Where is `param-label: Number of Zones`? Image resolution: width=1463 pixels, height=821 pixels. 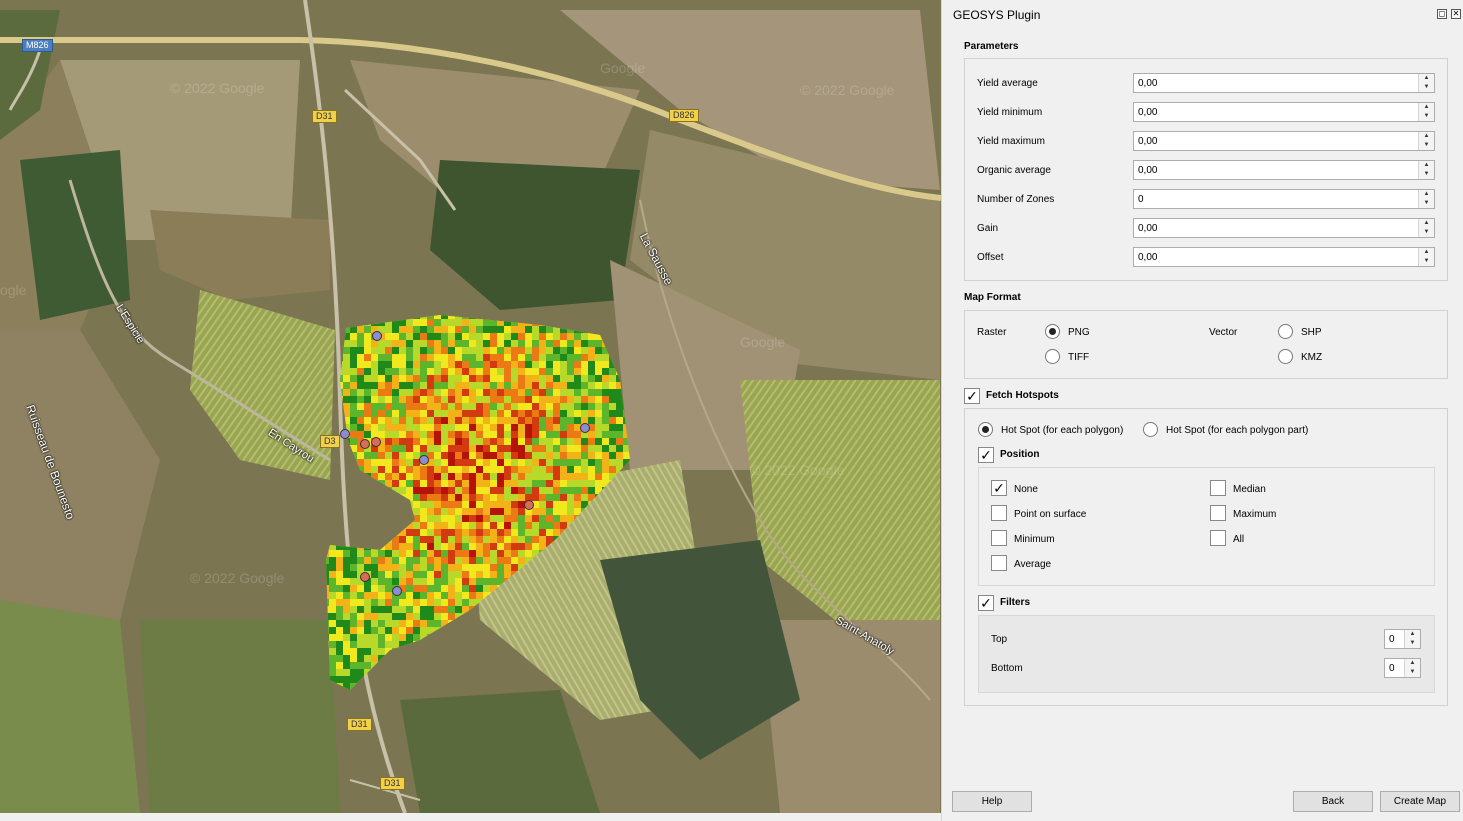
param-label: Number of Zones is located at coordinates (1016, 199).